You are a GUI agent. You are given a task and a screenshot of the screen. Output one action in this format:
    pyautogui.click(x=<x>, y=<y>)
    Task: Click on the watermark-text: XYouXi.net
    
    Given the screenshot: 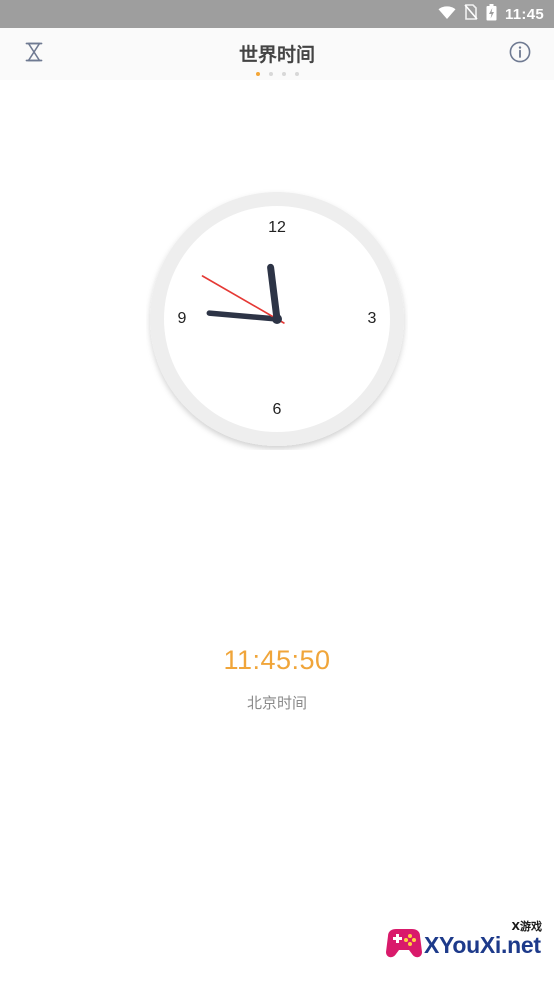 What is the action you would take?
    pyautogui.click(x=482, y=945)
    